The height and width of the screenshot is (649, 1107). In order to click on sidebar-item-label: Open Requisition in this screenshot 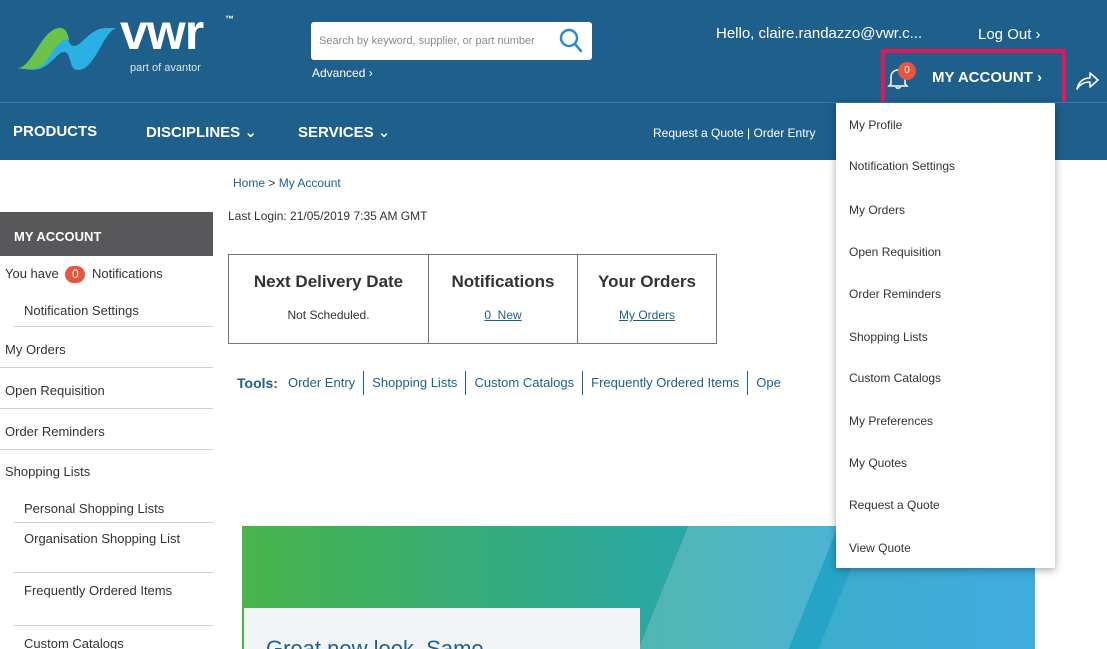, I will do `click(55, 390)`.